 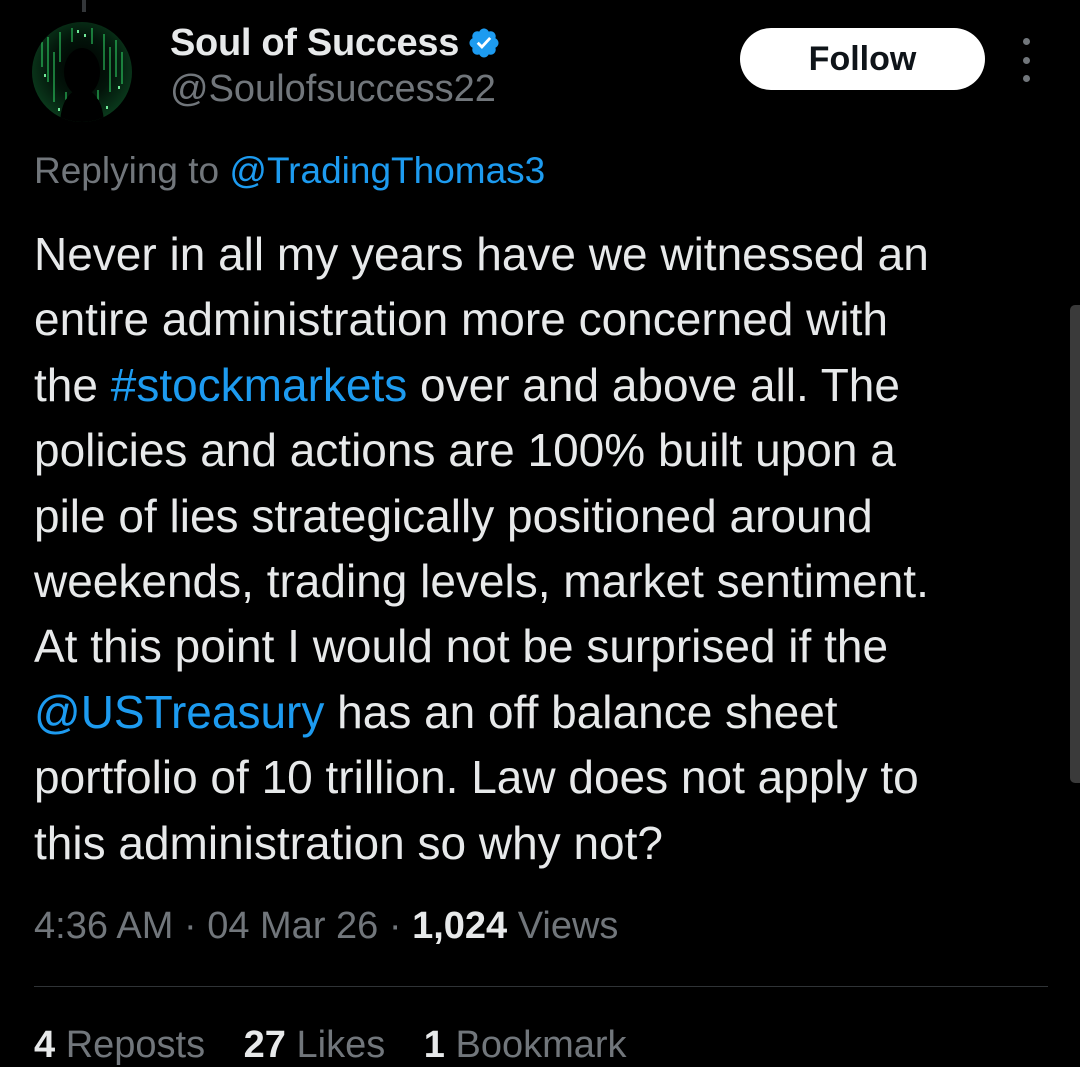 What do you see at coordinates (535, 1045) in the screenshot?
I see `bookmarks-label: Bookmark` at bounding box center [535, 1045].